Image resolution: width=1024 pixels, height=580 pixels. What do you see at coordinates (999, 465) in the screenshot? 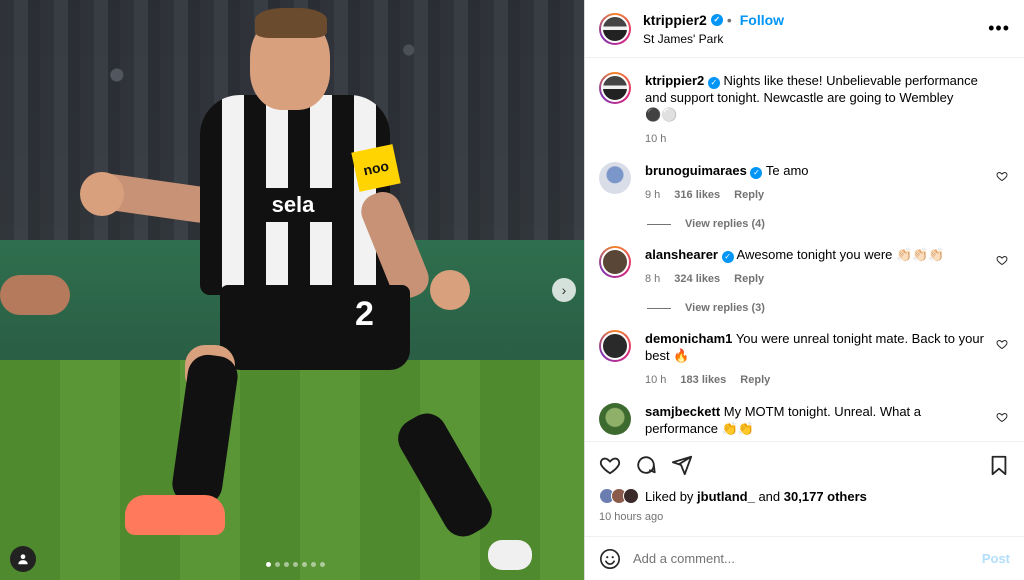
I see `bookmark-icon` at bounding box center [999, 465].